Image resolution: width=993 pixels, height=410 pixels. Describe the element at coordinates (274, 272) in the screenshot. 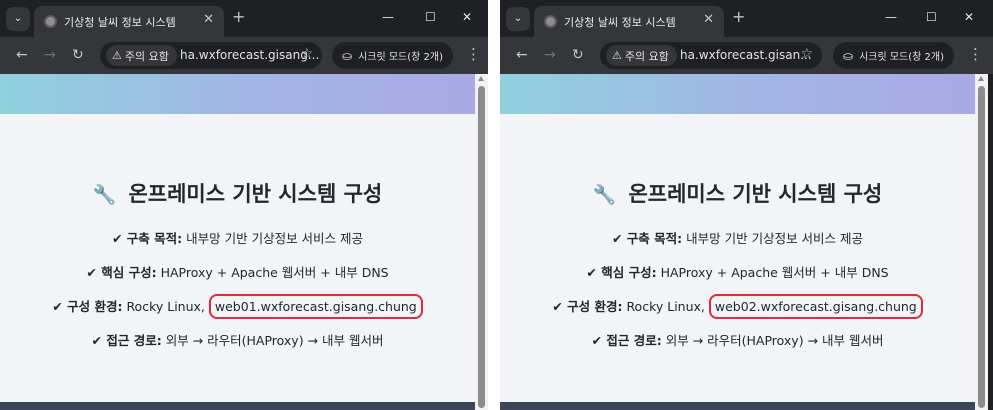

I see `info-text: HAProxy + Apache 웹서버 + 내부 DNS` at that location.